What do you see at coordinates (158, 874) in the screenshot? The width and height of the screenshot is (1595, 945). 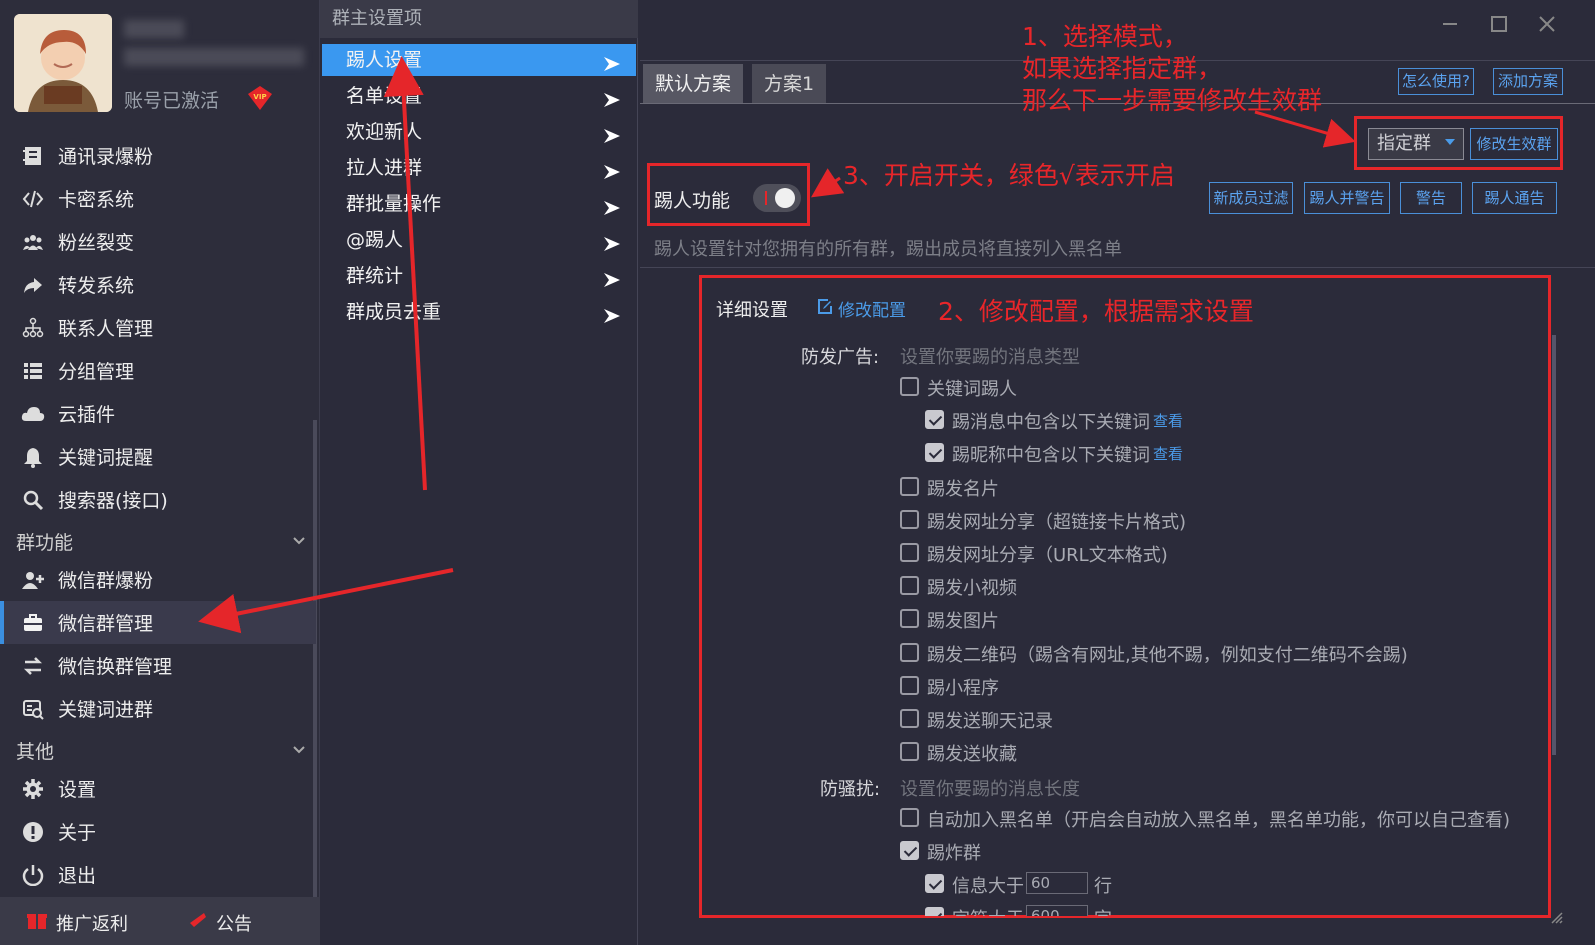 I see `sidebar-other-item: 退出` at bounding box center [158, 874].